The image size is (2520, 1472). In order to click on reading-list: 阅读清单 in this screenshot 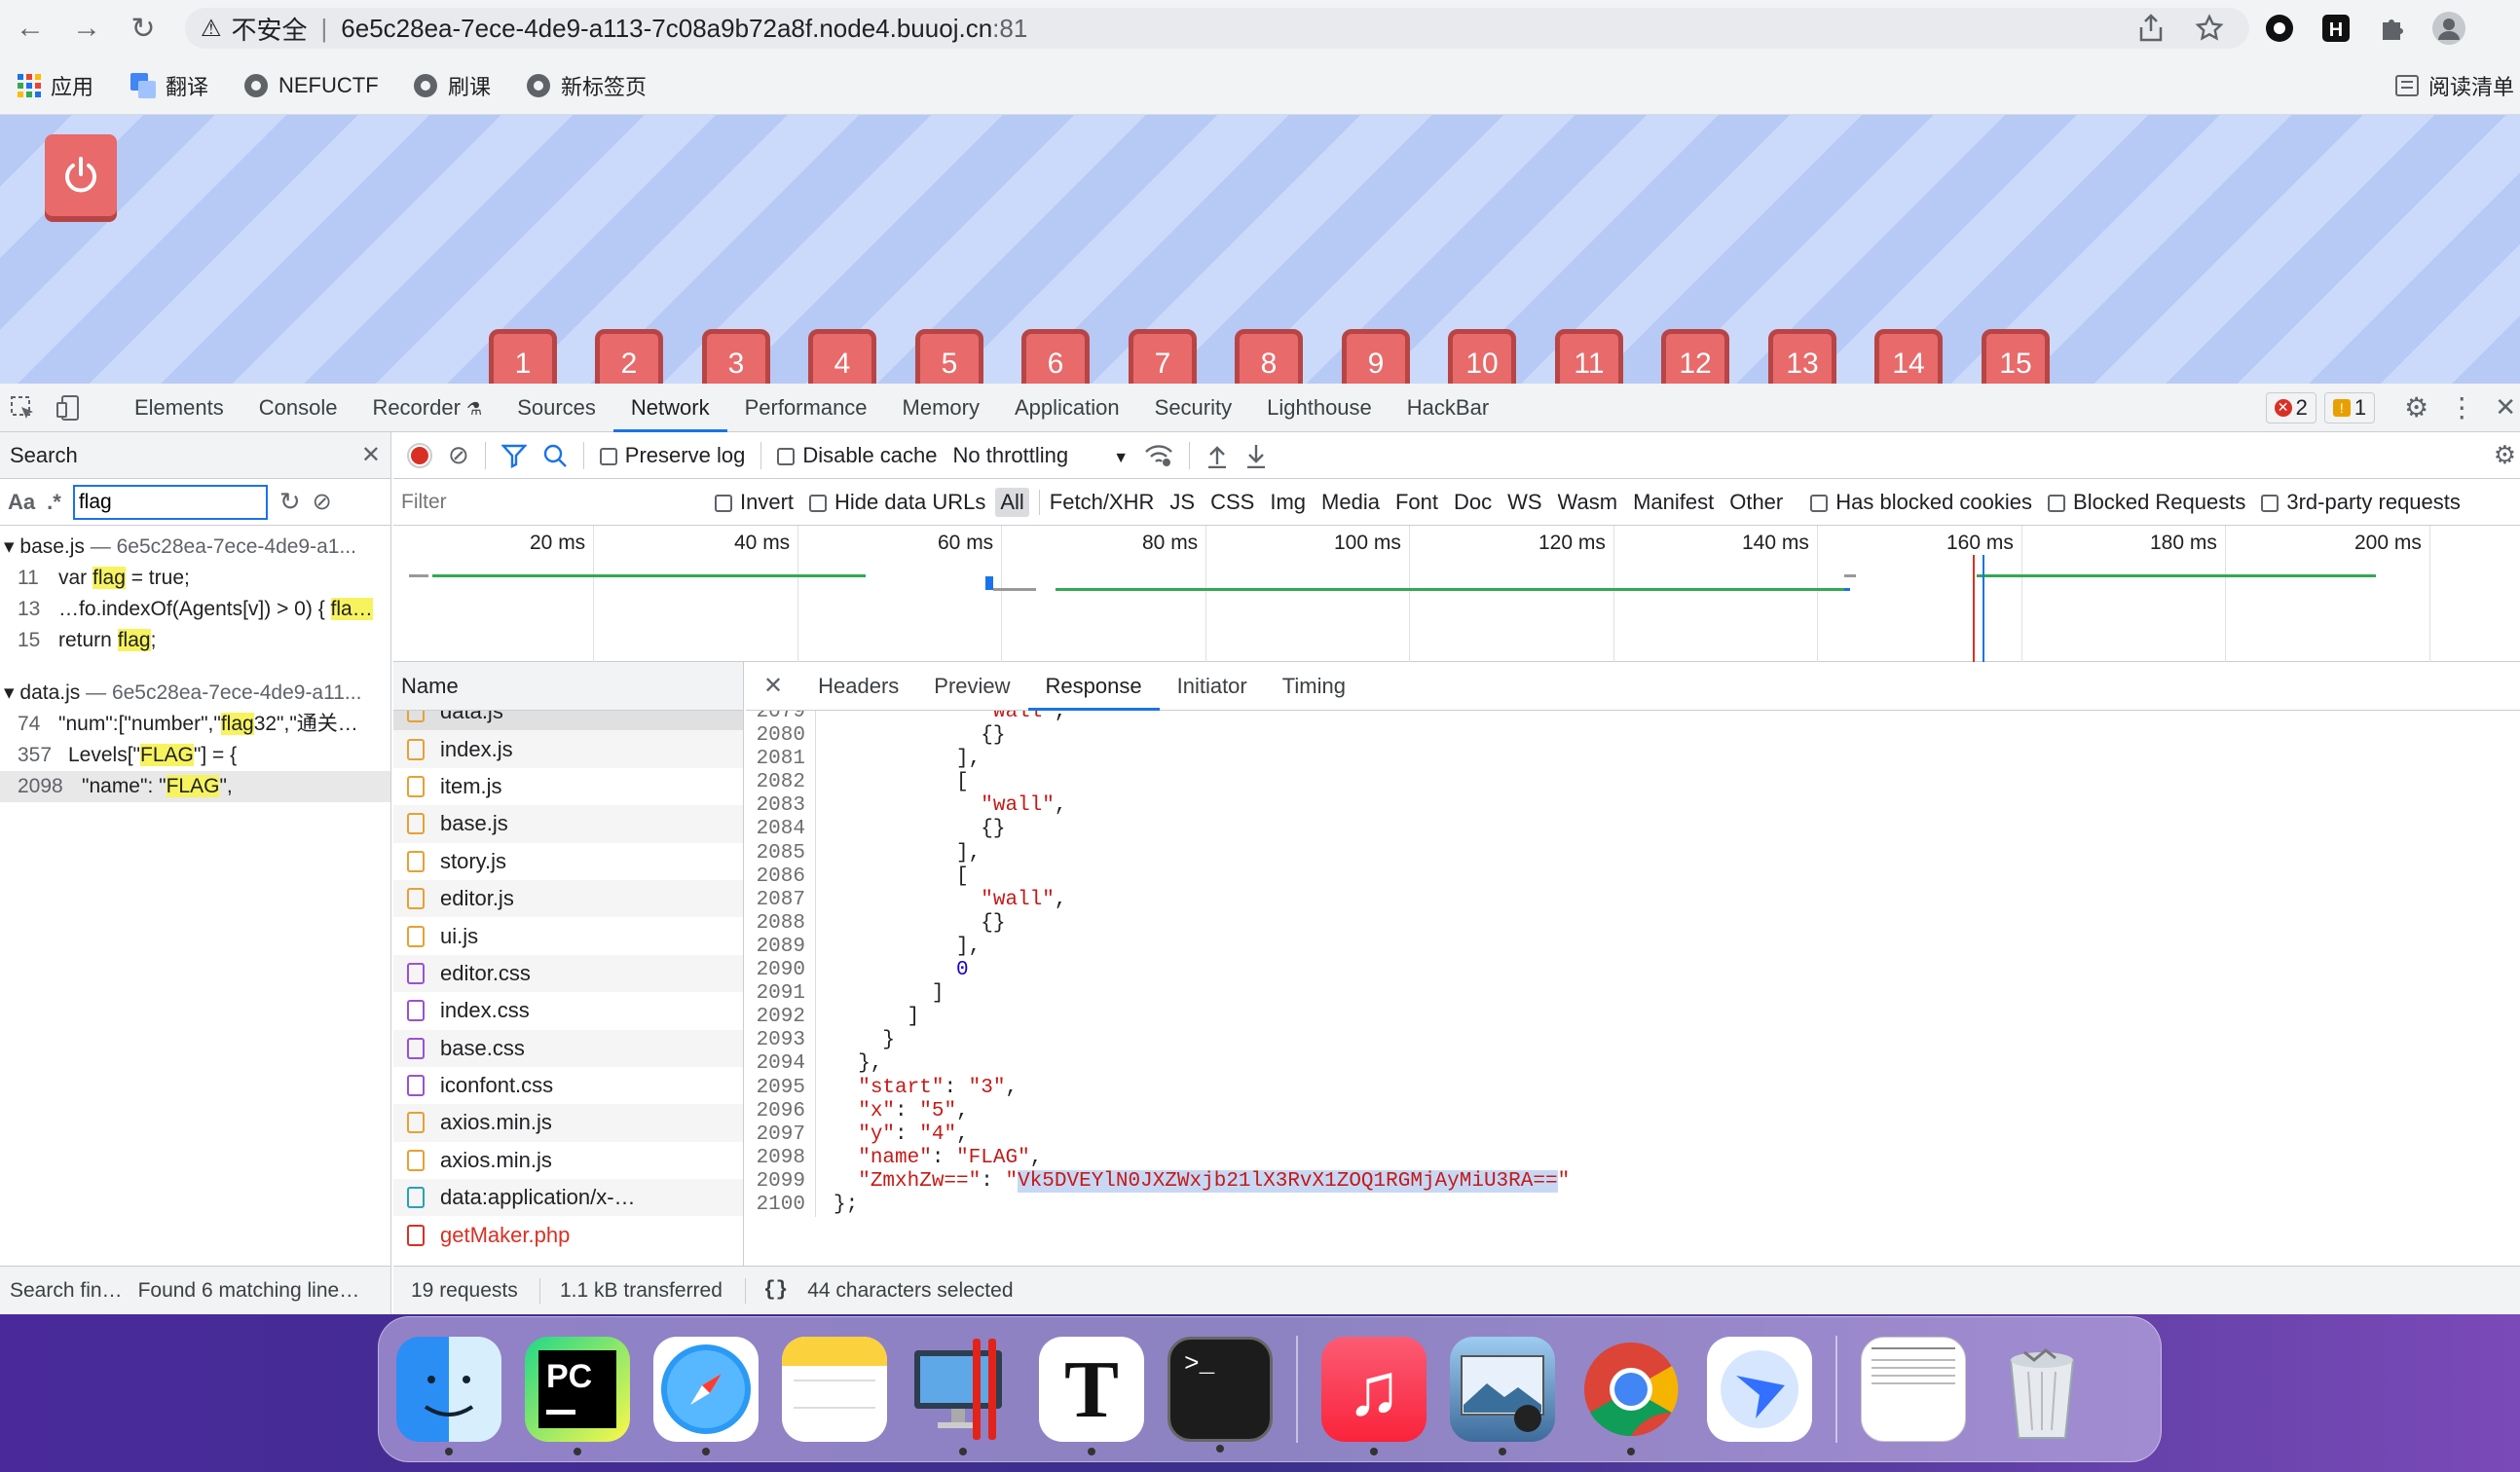, I will do `click(2454, 85)`.